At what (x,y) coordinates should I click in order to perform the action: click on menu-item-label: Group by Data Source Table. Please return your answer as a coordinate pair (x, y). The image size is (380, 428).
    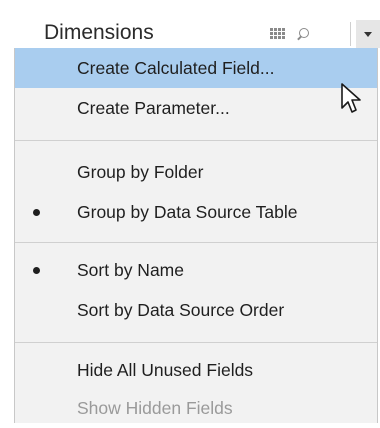
    Looking at the image, I should click on (187, 212).